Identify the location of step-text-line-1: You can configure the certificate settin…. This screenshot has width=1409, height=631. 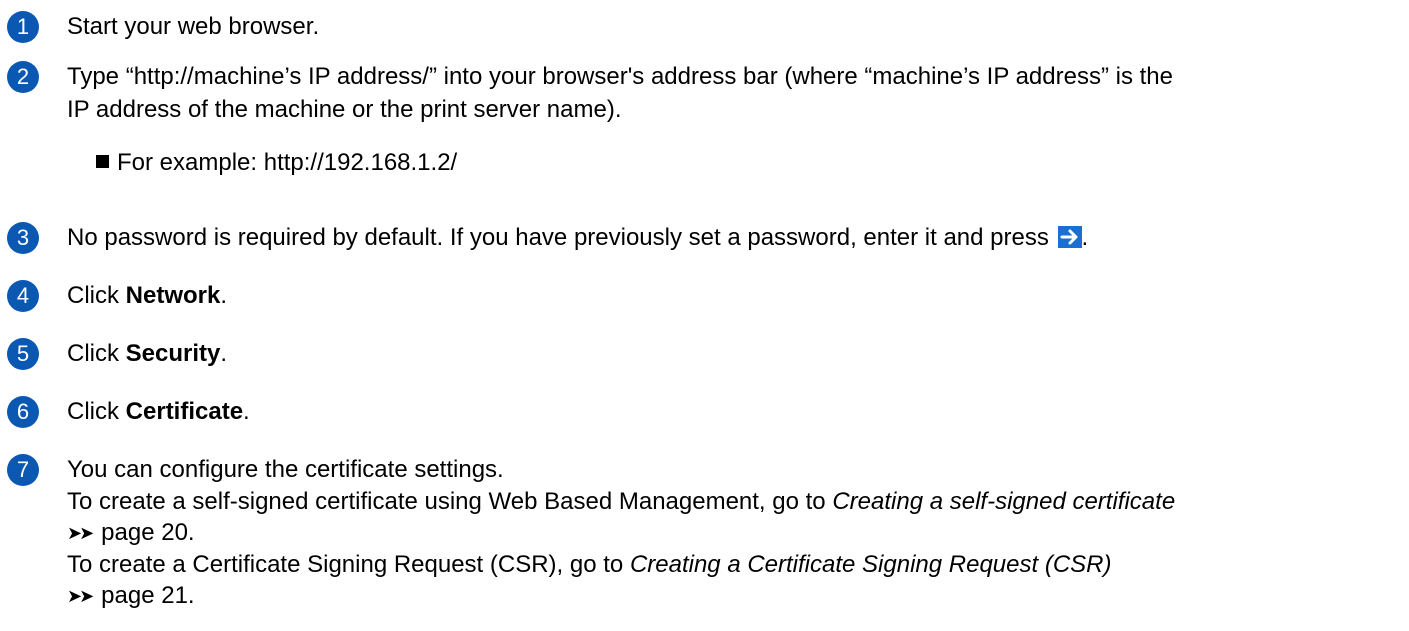
(285, 469).